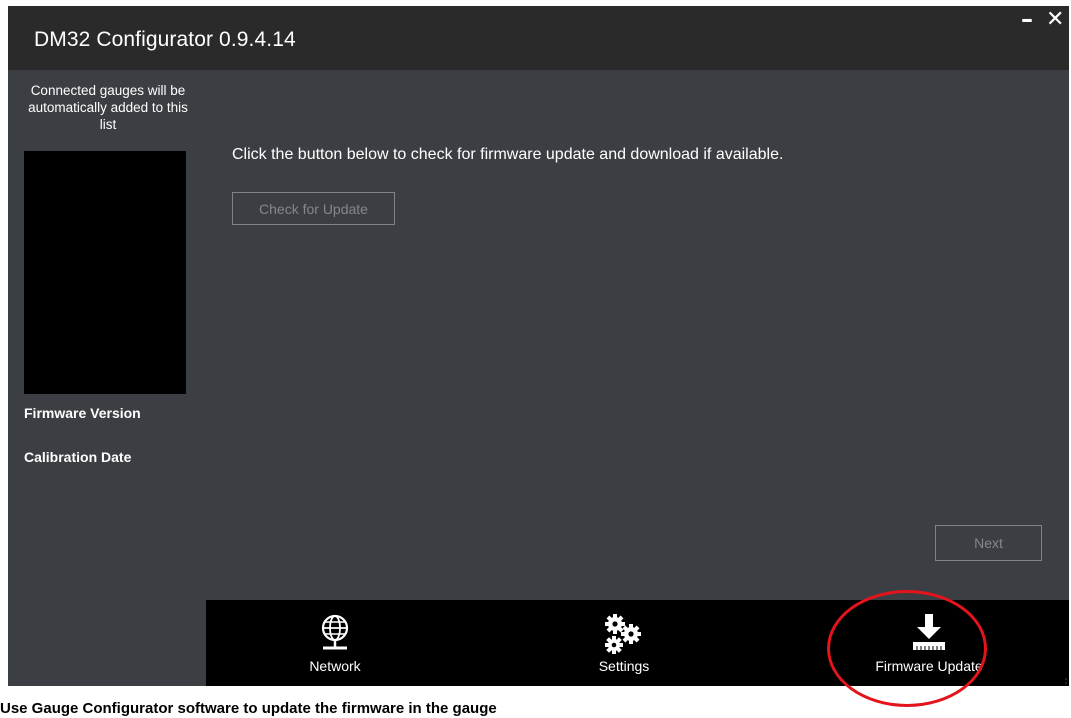 Image resolution: width=1071 pixels, height=718 pixels. I want to click on nav-item-settings: Settings, so click(624, 643).